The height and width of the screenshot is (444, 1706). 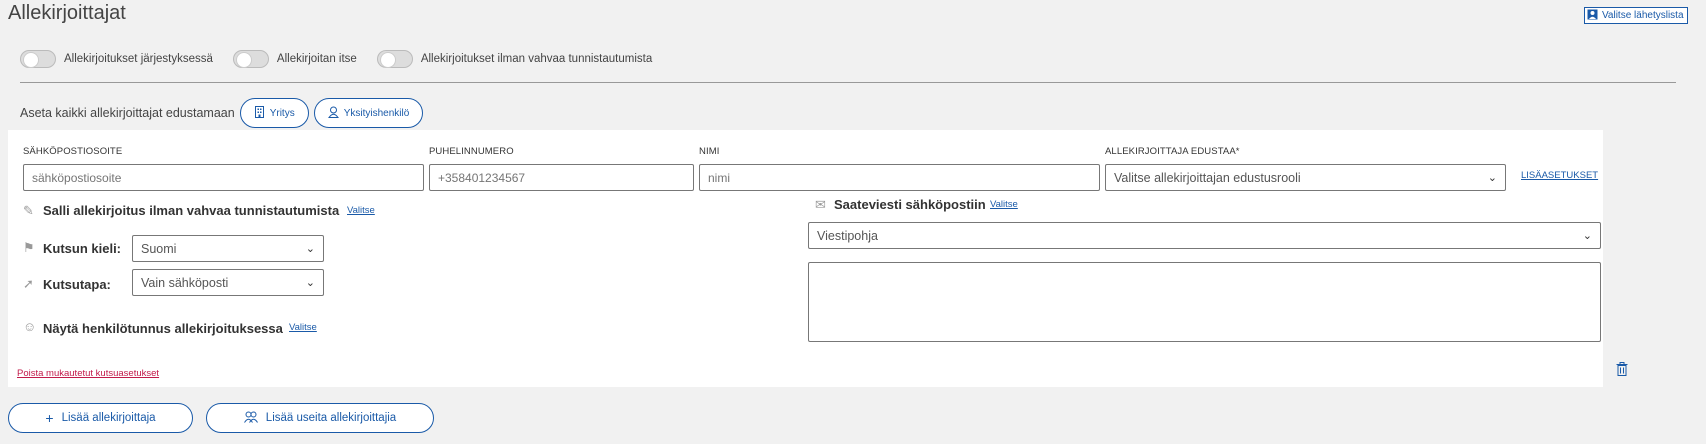 What do you see at coordinates (709, 151) in the screenshot?
I see `name-label: NIMI` at bounding box center [709, 151].